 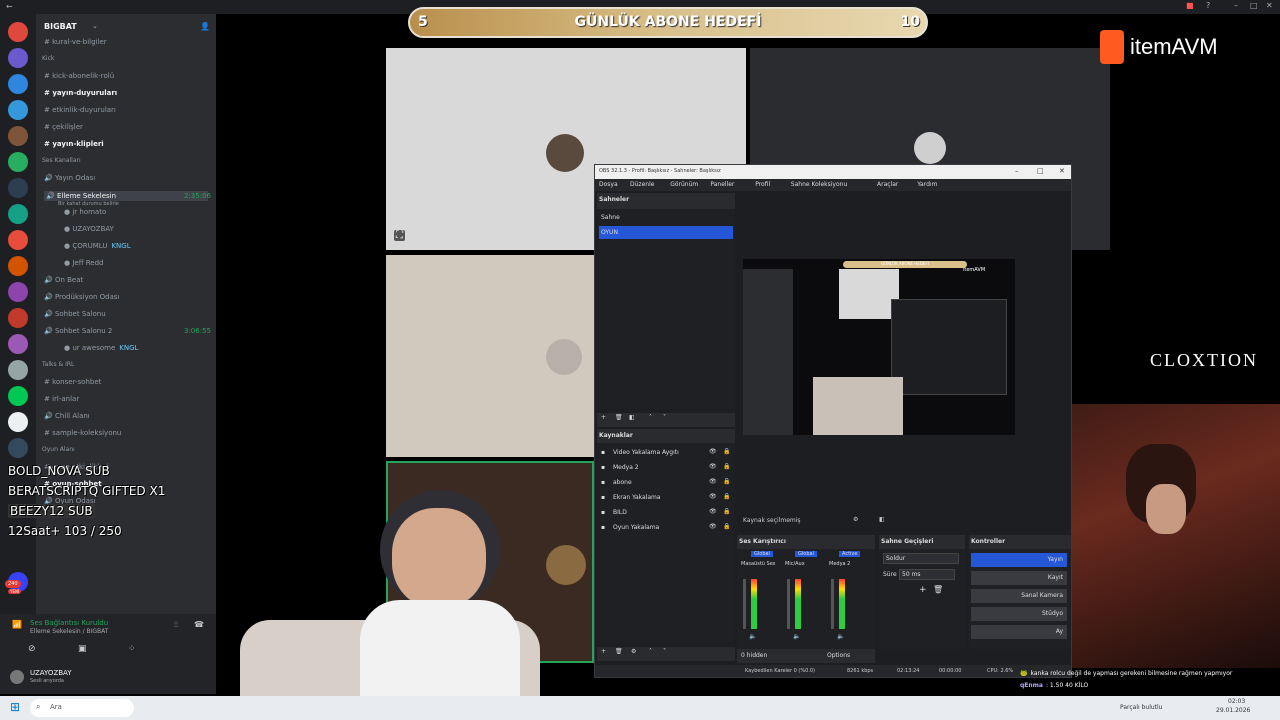 I want to click on close-icon: ✕, so click(x=1269, y=5).